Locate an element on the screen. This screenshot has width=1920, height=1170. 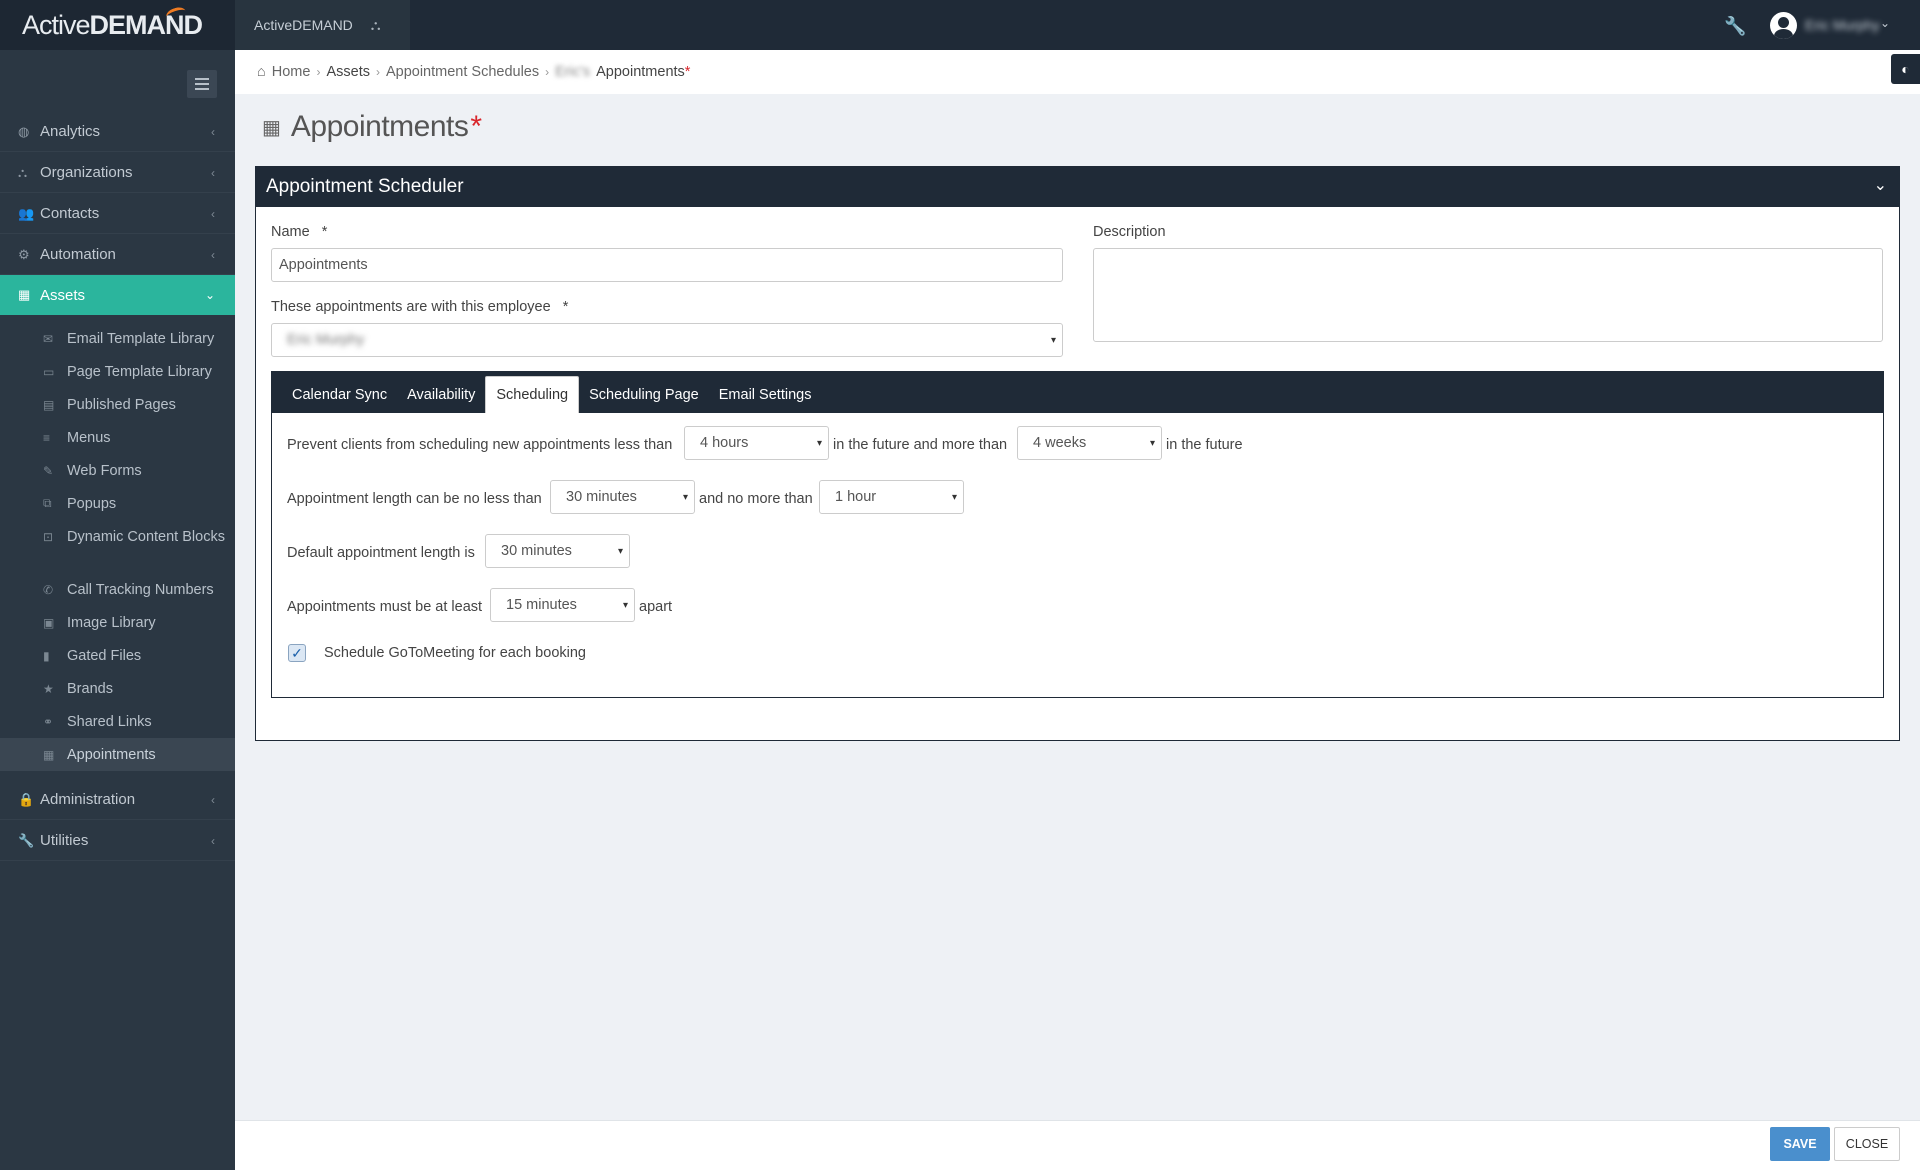
description-textarea is located at coordinates (1488, 295).